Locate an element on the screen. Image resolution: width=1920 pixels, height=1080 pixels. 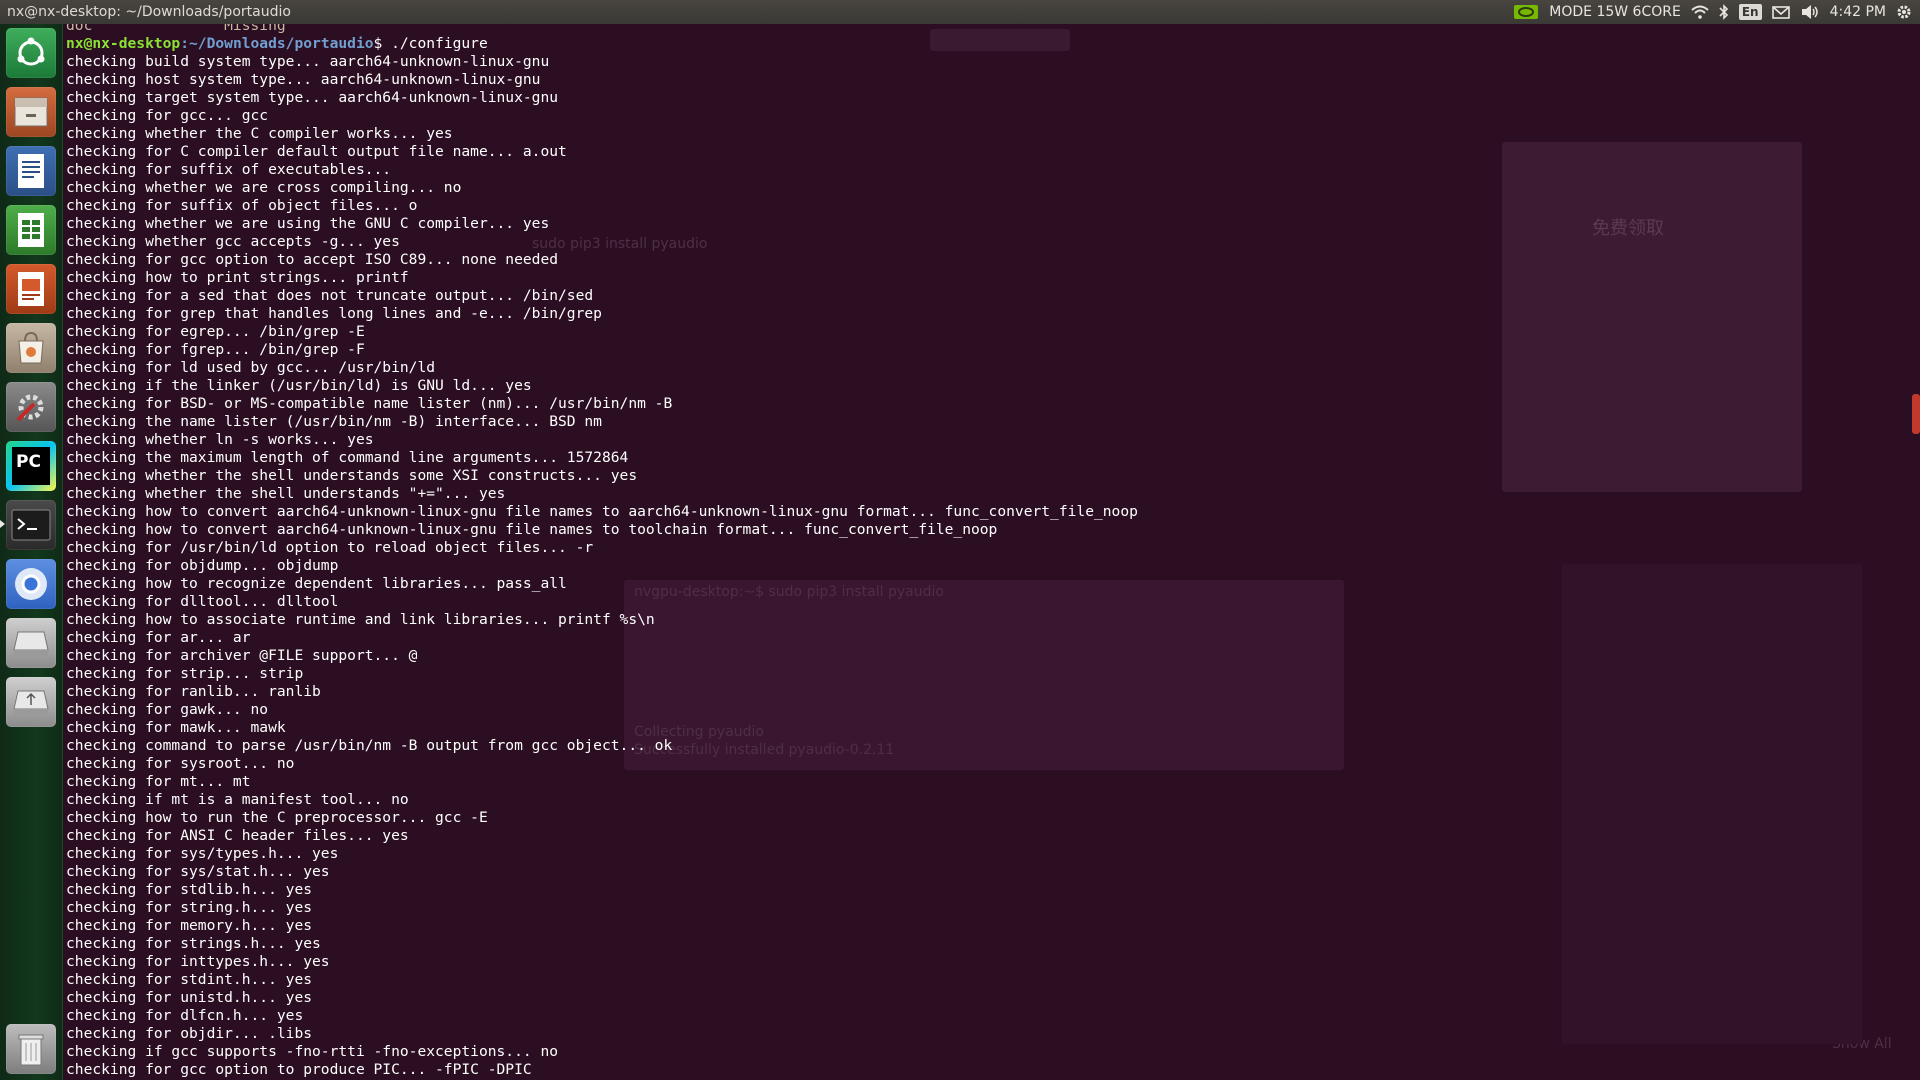
dash-home-button is located at coordinates (31, 53).